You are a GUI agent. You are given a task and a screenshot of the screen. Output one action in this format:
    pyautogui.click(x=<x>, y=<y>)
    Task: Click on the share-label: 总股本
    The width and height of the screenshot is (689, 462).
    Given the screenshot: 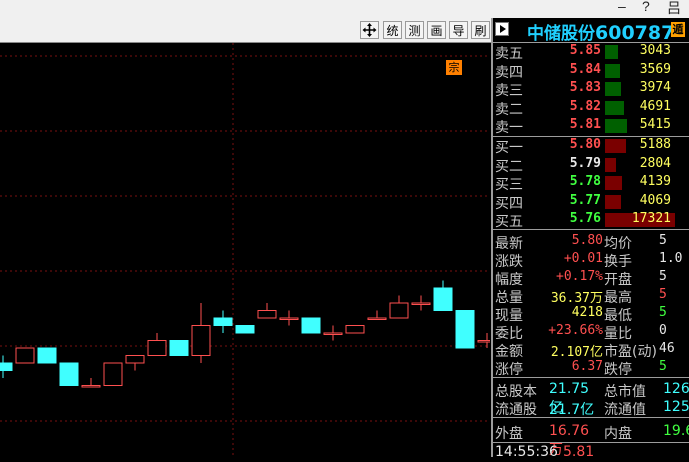 What is the action you would take?
    pyautogui.click(x=516, y=392)
    